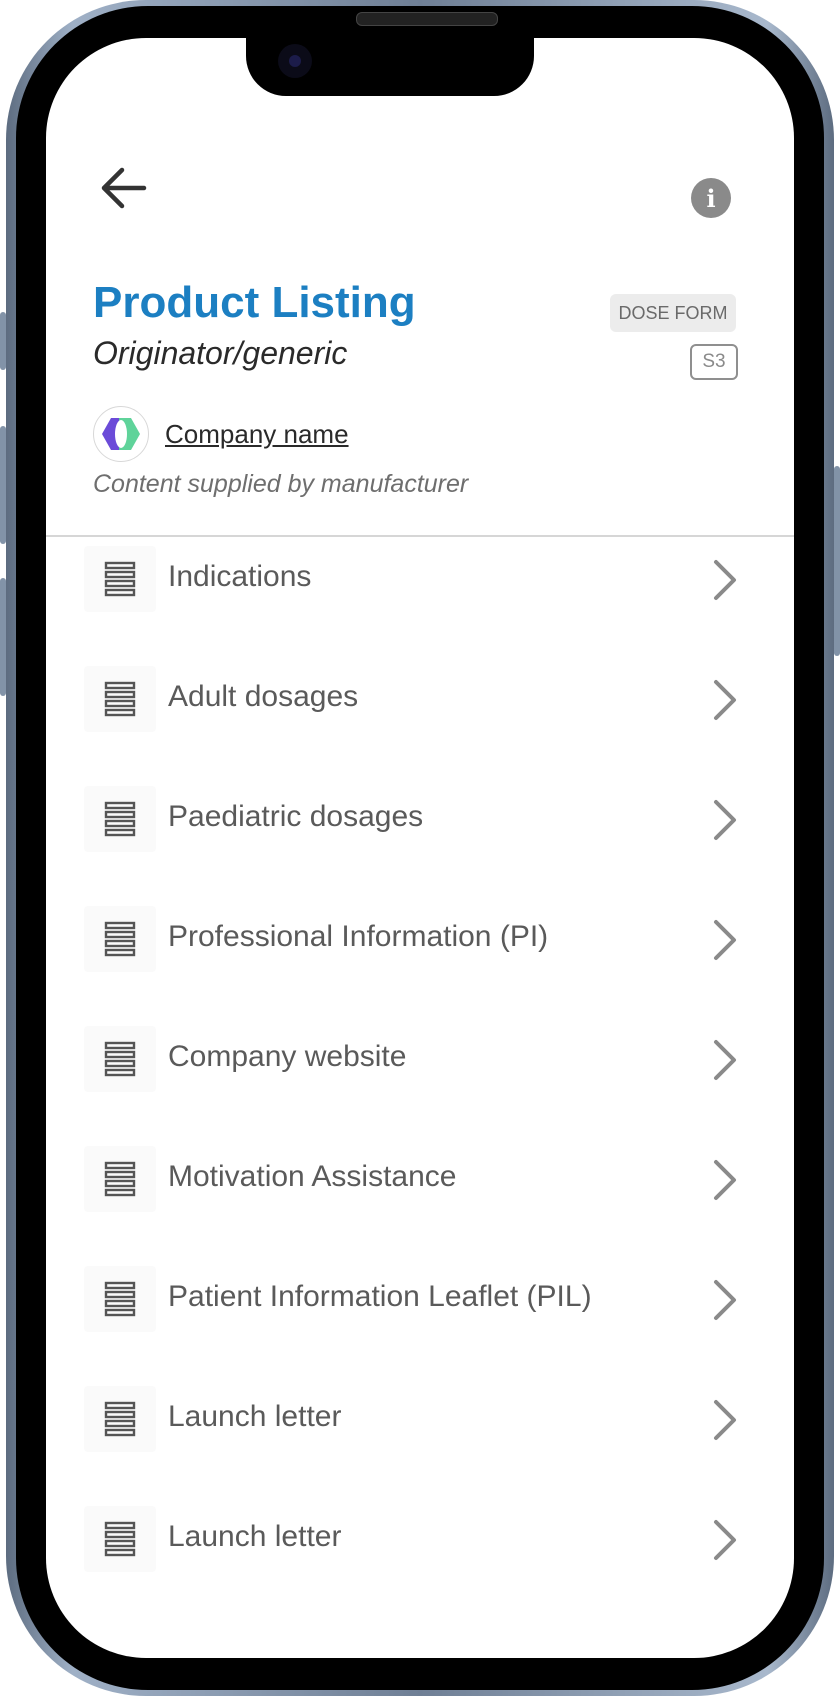  Describe the element at coordinates (380, 1296) in the screenshot. I see `menu-item-label: Patient Information Leaflet (PIL)` at that location.